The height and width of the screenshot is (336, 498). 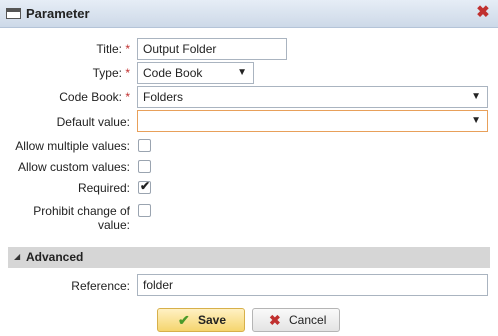 I want to click on title-label: Title: *, so click(x=113, y=49).